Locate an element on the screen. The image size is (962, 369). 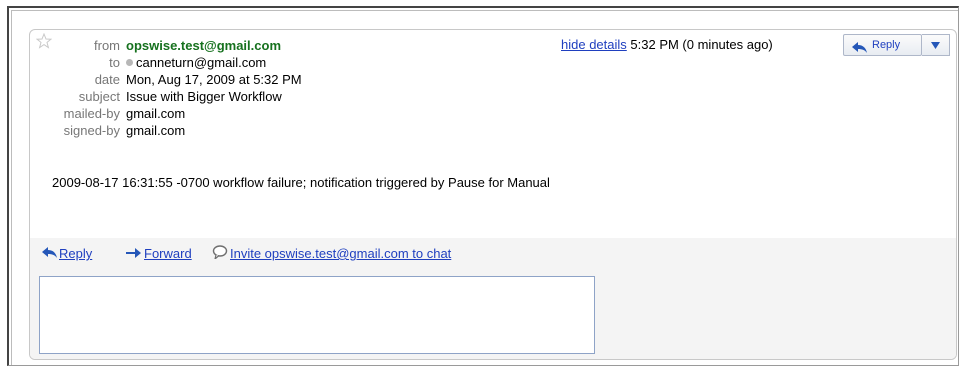
triangle-down-icon is located at coordinates (935, 45).